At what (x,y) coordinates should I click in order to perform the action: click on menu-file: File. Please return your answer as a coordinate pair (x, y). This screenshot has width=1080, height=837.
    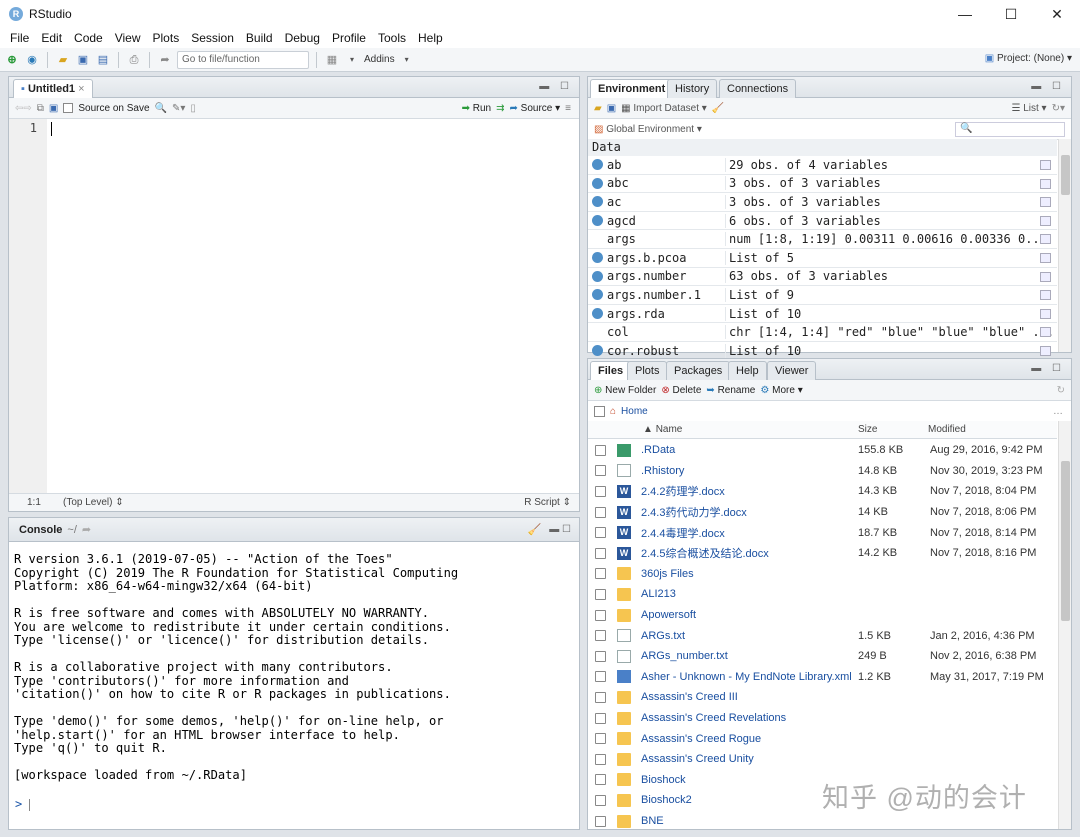
    Looking at the image, I should click on (19, 38).